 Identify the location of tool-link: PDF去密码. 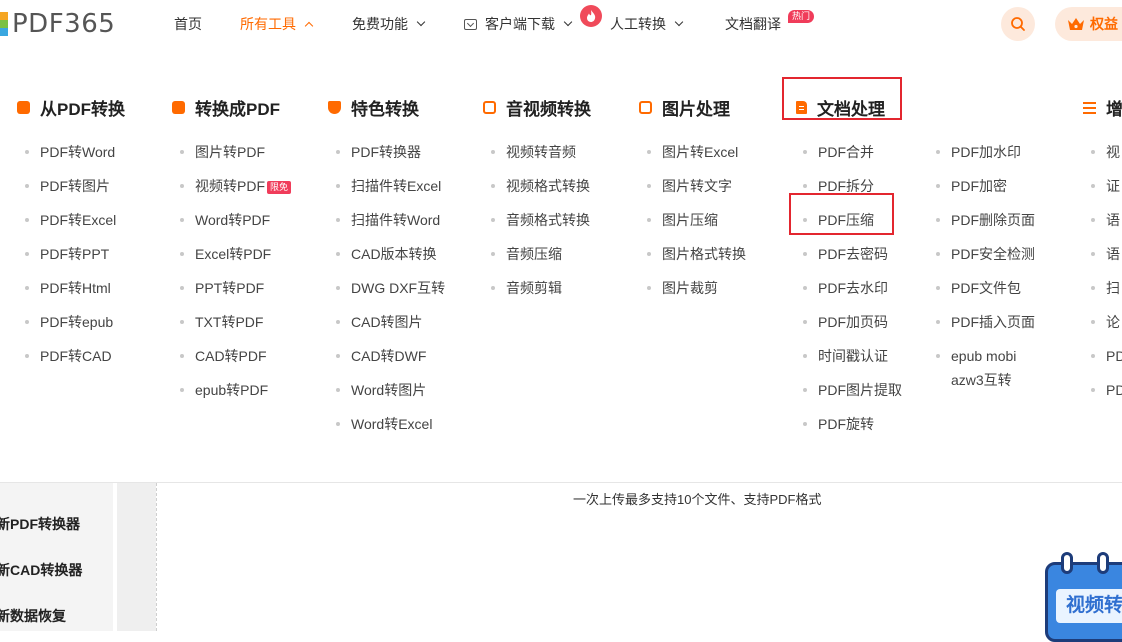
(853, 254).